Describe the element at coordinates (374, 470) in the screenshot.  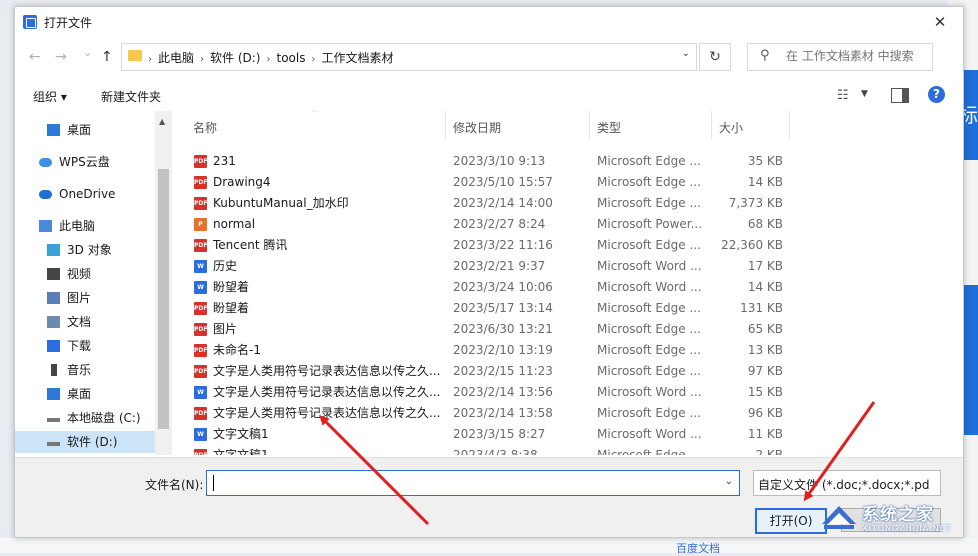
I see `arrow-to-file-icon` at that location.